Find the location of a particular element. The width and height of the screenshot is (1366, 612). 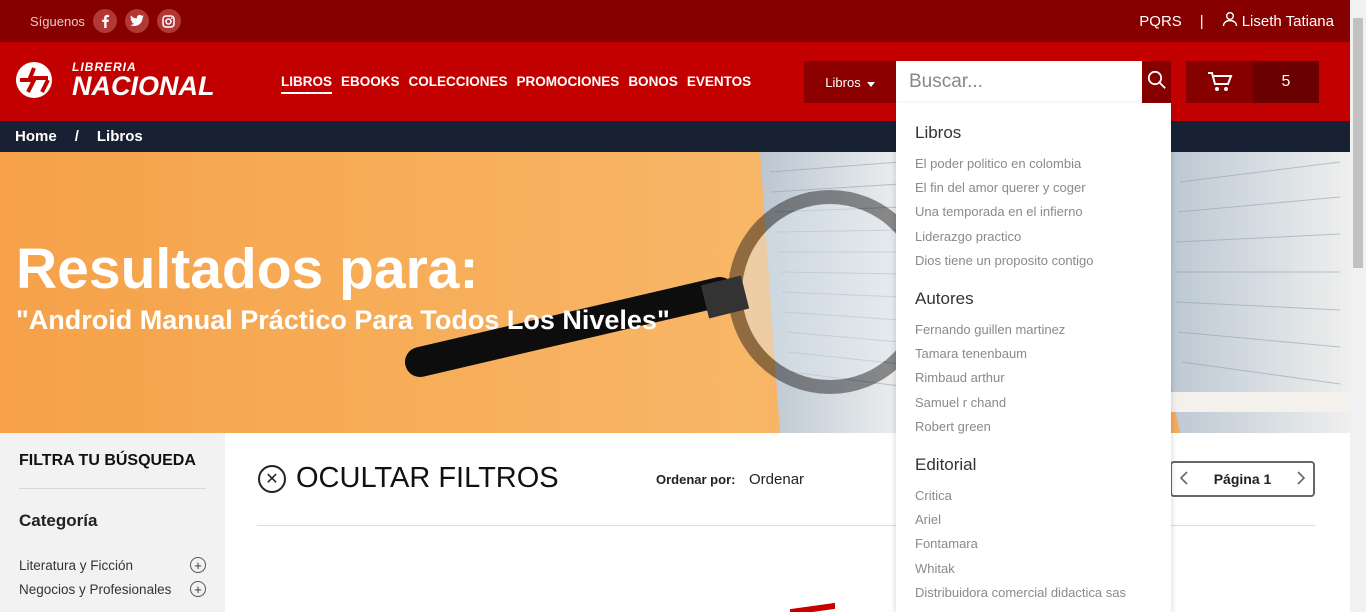

category-item-literatura: Literatura y Ficción + is located at coordinates (112, 565).